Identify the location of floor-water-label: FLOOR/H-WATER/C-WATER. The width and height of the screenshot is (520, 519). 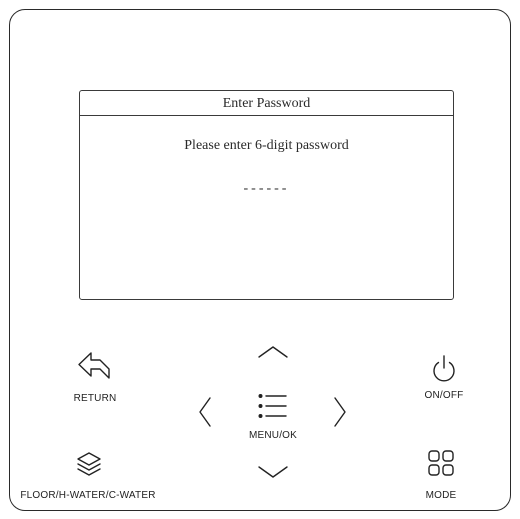
(88, 495).